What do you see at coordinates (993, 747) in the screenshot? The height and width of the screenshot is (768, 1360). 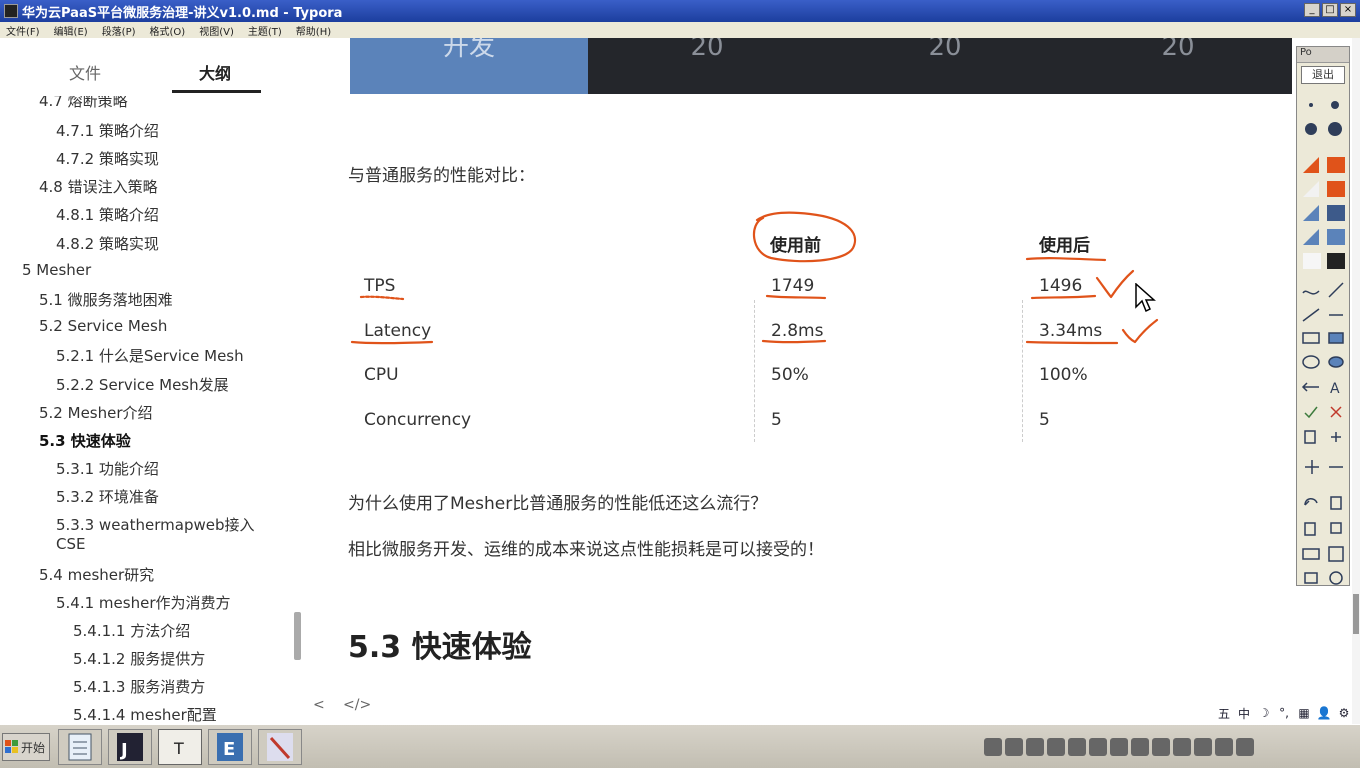 I see `tray-ime-icon` at bounding box center [993, 747].